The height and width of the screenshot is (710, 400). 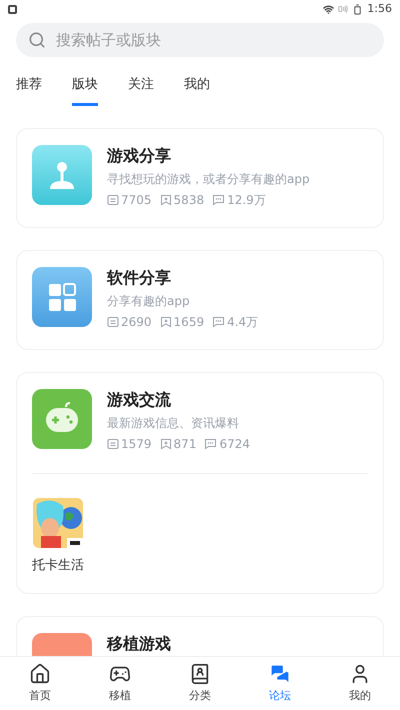 I want to click on tab: 推荐, so click(x=29, y=90).